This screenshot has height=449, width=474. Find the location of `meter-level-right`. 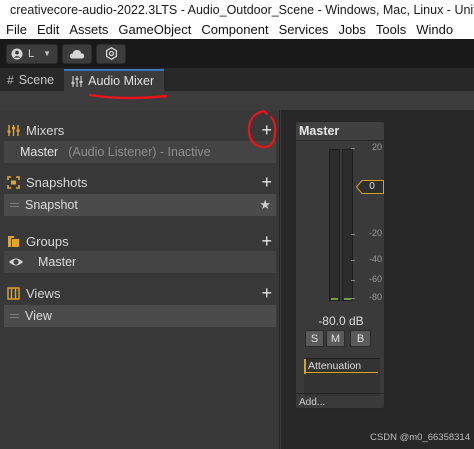

meter-level-right is located at coordinates (347, 299).